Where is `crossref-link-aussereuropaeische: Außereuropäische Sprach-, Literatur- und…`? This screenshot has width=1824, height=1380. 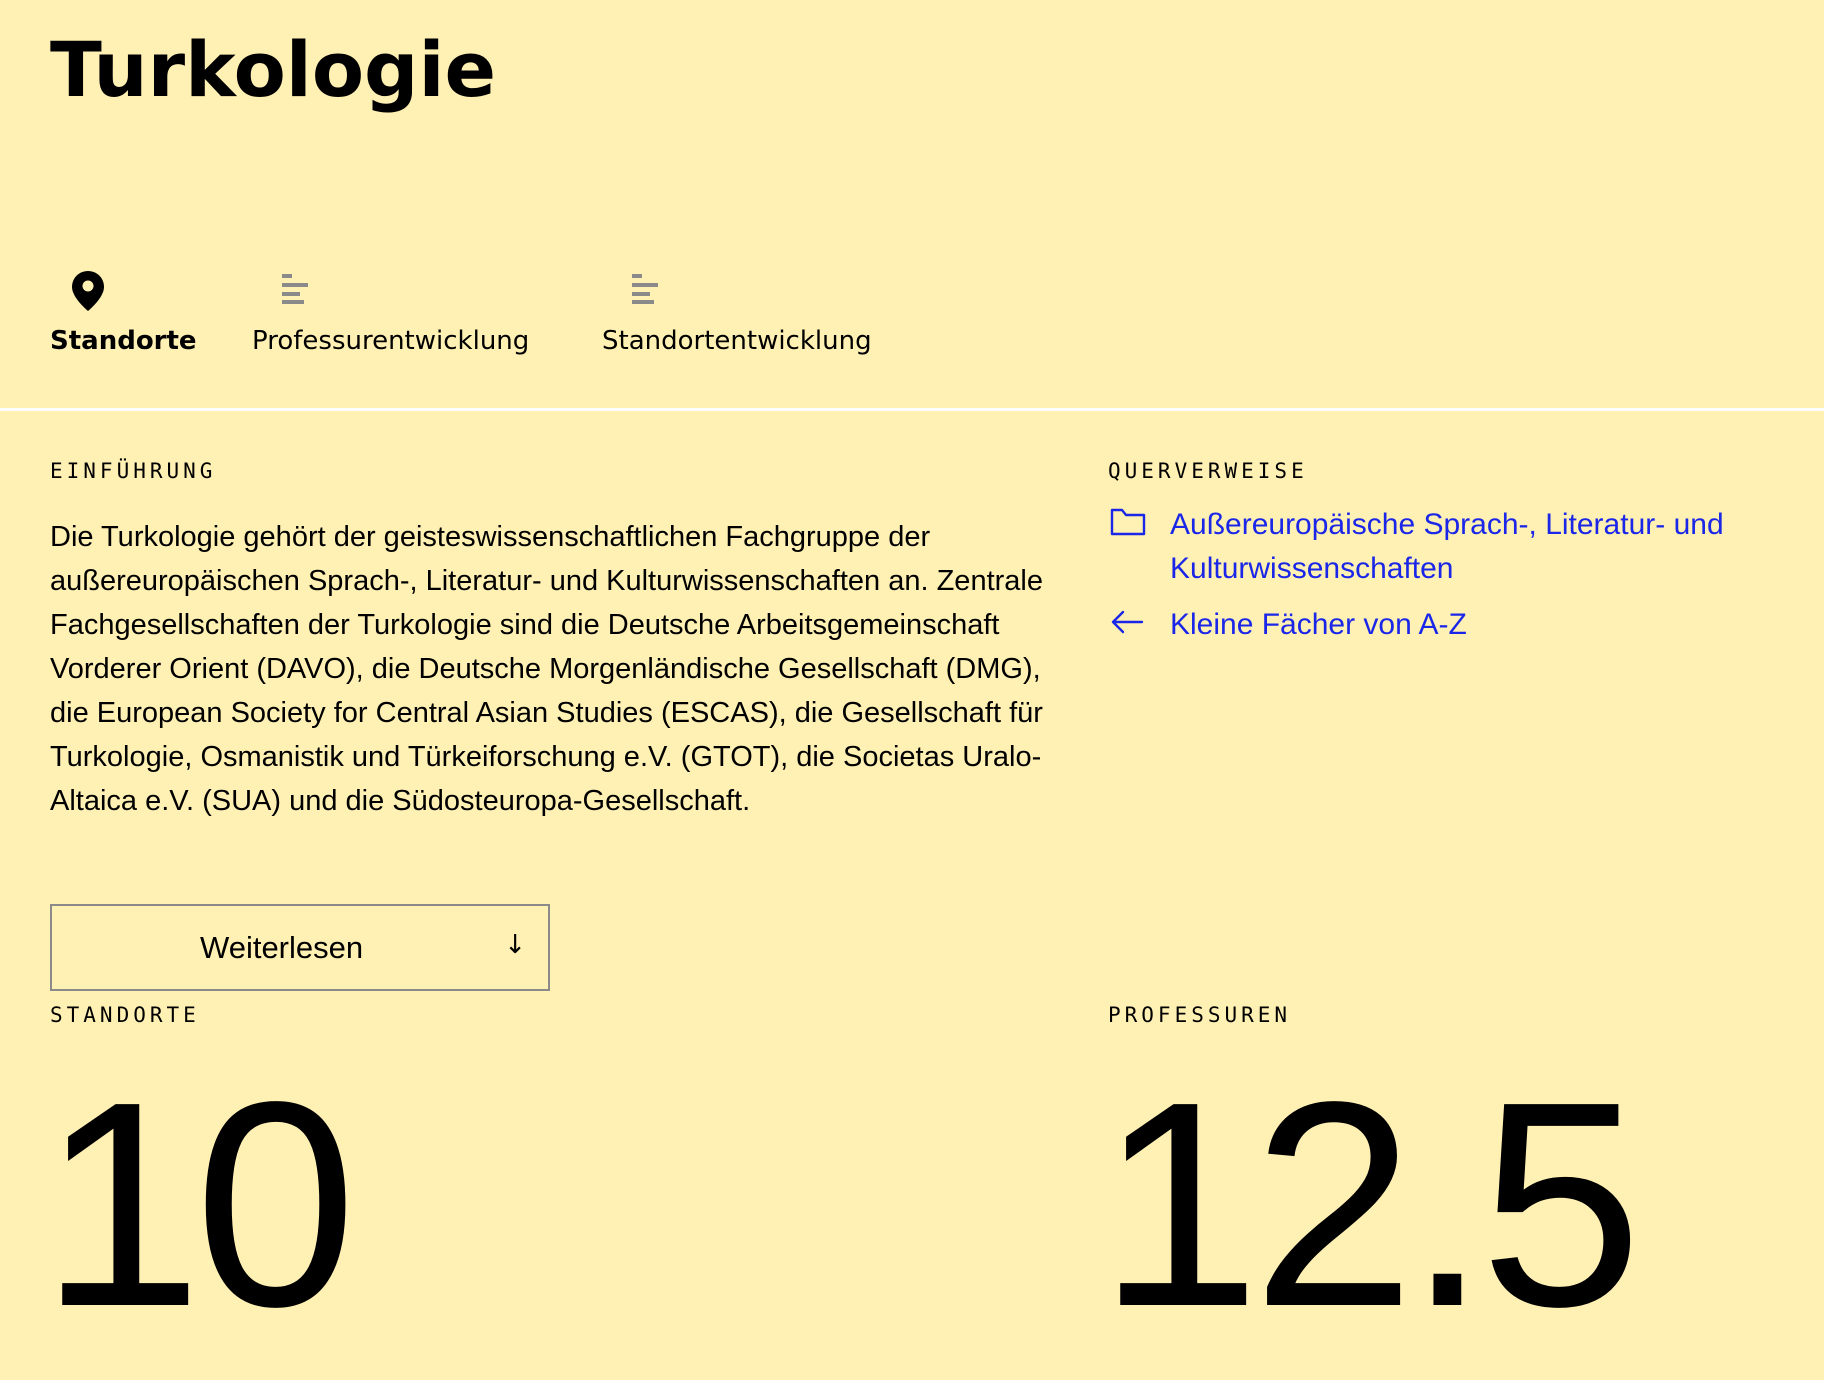 crossref-link-aussereuropaeische: Außereuropäische Sprach-, Literatur- und… is located at coordinates (1458, 547).